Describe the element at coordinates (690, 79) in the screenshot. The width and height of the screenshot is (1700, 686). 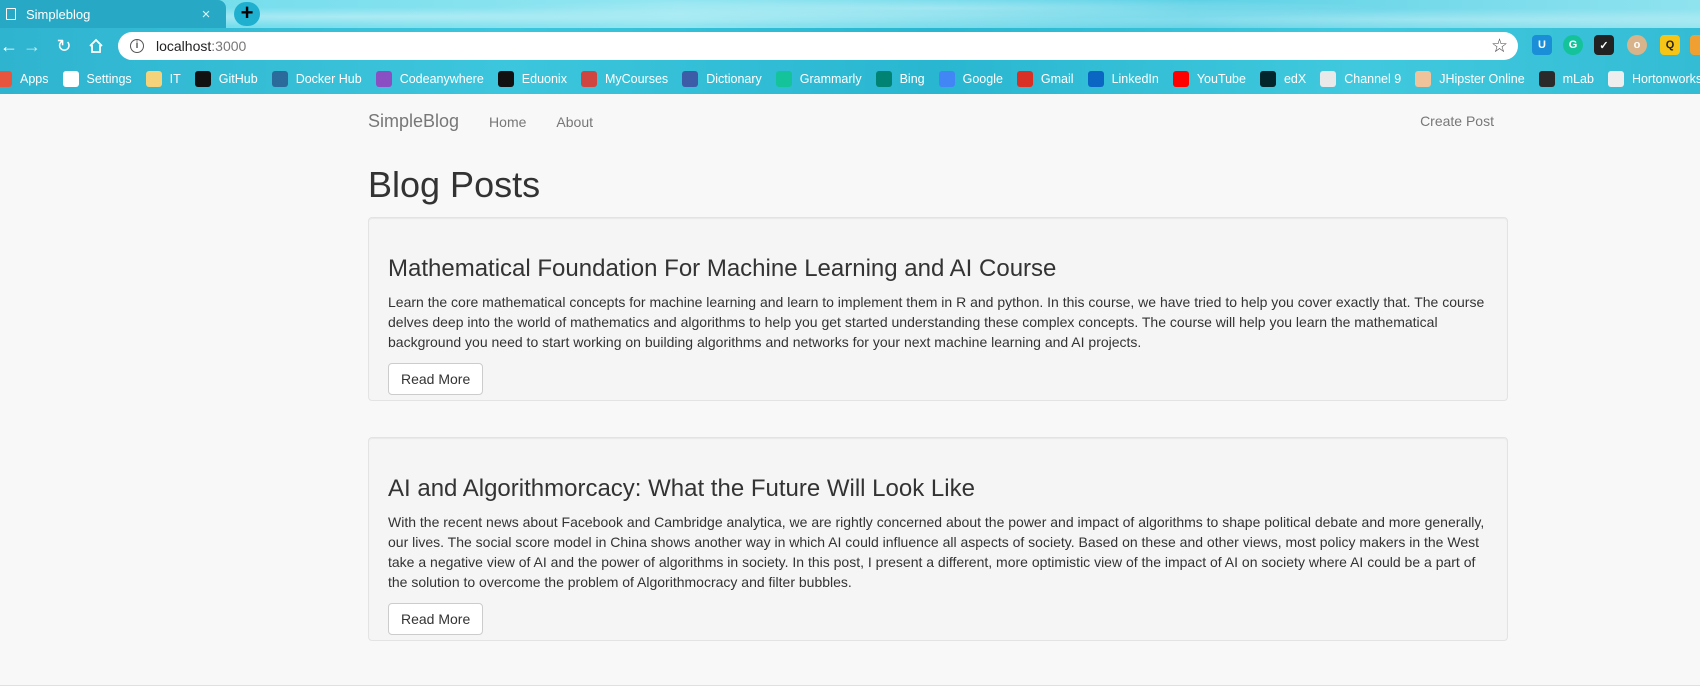
I see `dictionary-icon` at that location.